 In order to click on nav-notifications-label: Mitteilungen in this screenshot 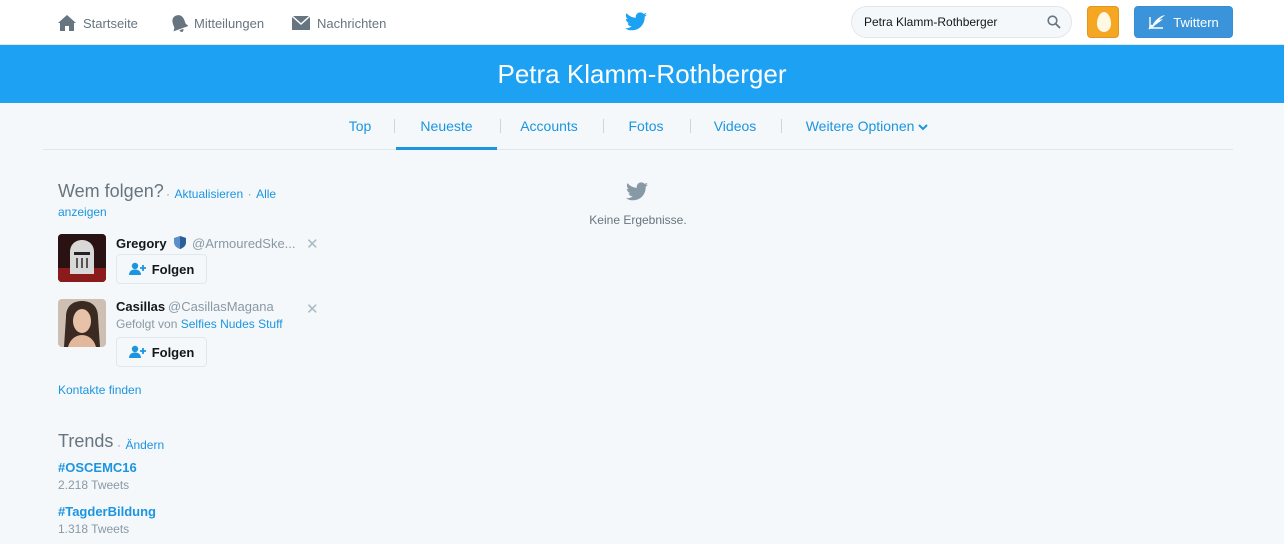, I will do `click(229, 23)`.